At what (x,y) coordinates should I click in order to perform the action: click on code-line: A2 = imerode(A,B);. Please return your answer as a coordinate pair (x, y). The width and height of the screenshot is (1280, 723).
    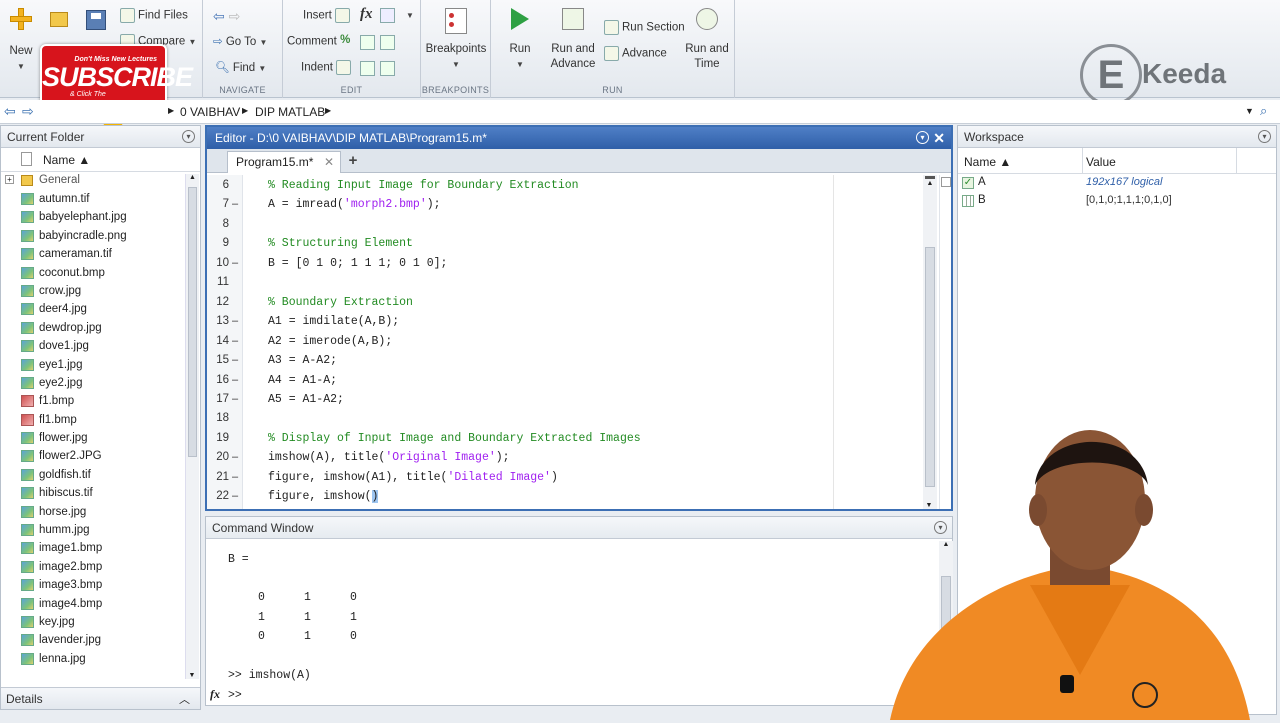
    Looking at the image, I should click on (330, 341).